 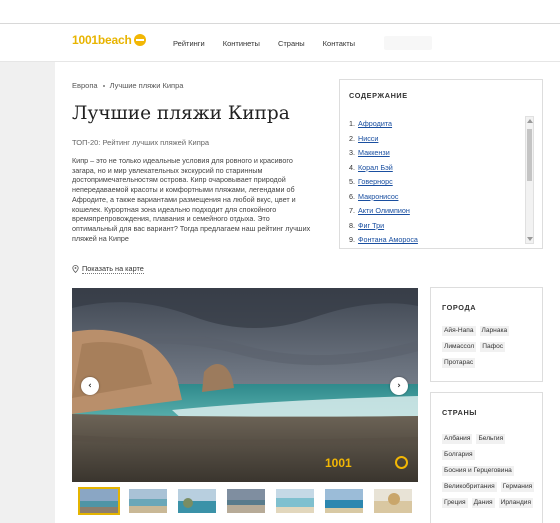 I want to click on nav-item-contacts: Контакты, so click(x=339, y=43).